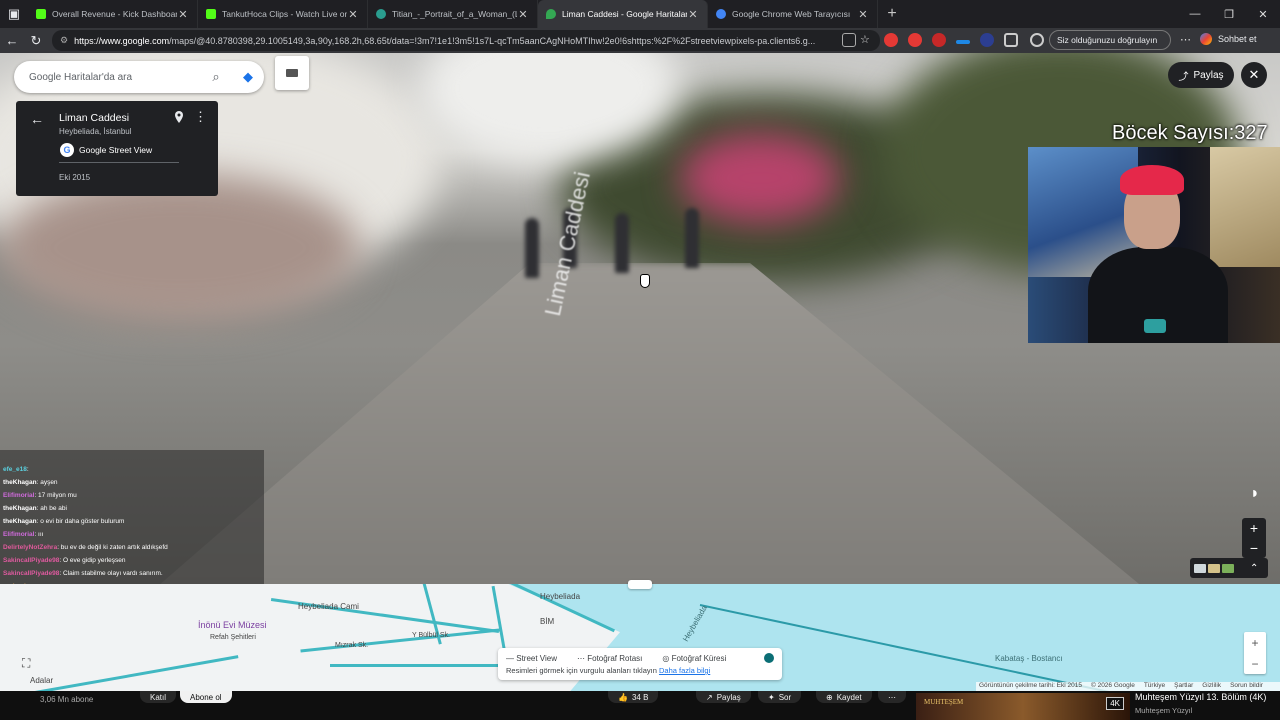 This screenshot has height=720, width=1280. Describe the element at coordinates (640, 584) in the screenshot. I see `minimap-drag-handle` at that location.